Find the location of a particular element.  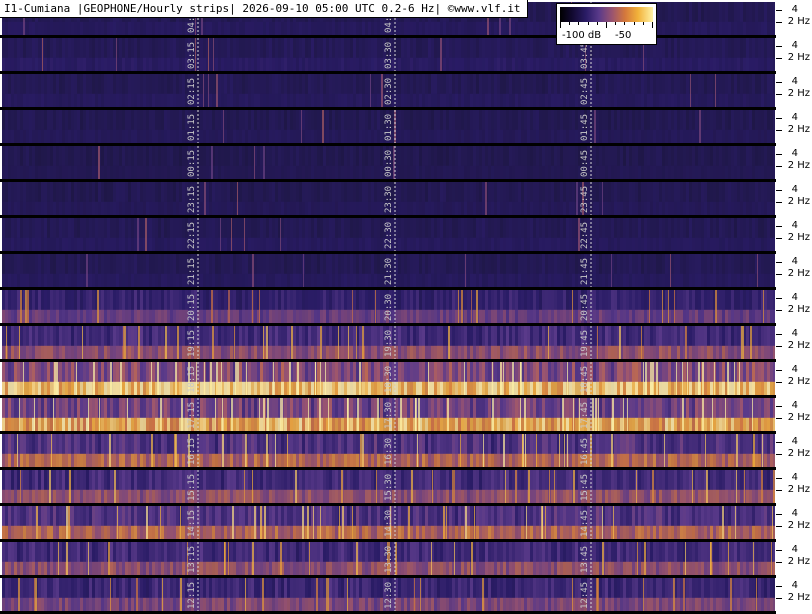

time-label: 03:45 is located at coordinates (585, 55).